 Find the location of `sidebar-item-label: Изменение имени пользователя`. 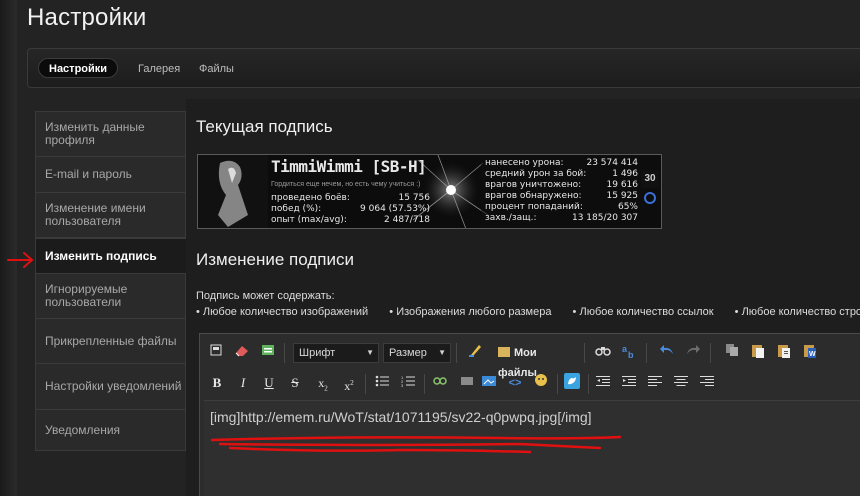

sidebar-item-label: Изменение имени пользователя is located at coordinates (95, 214).